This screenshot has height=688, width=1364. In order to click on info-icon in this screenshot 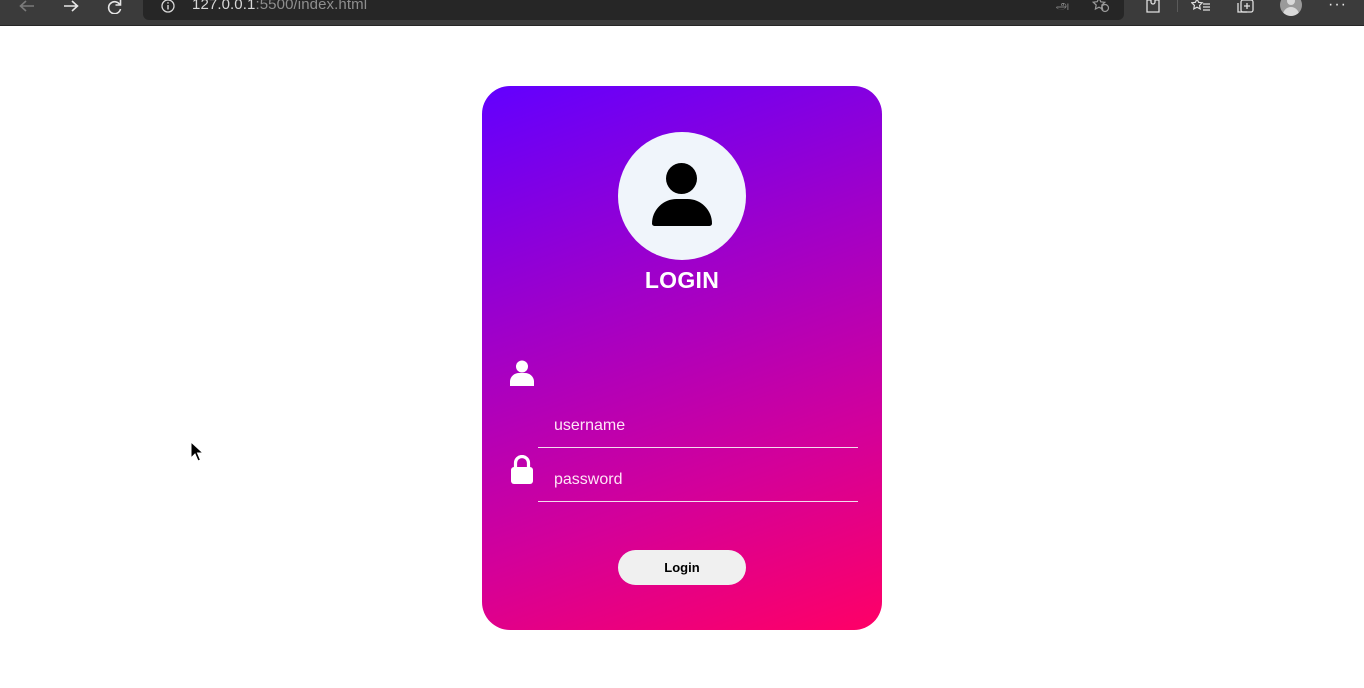, I will do `click(168, 6)`.